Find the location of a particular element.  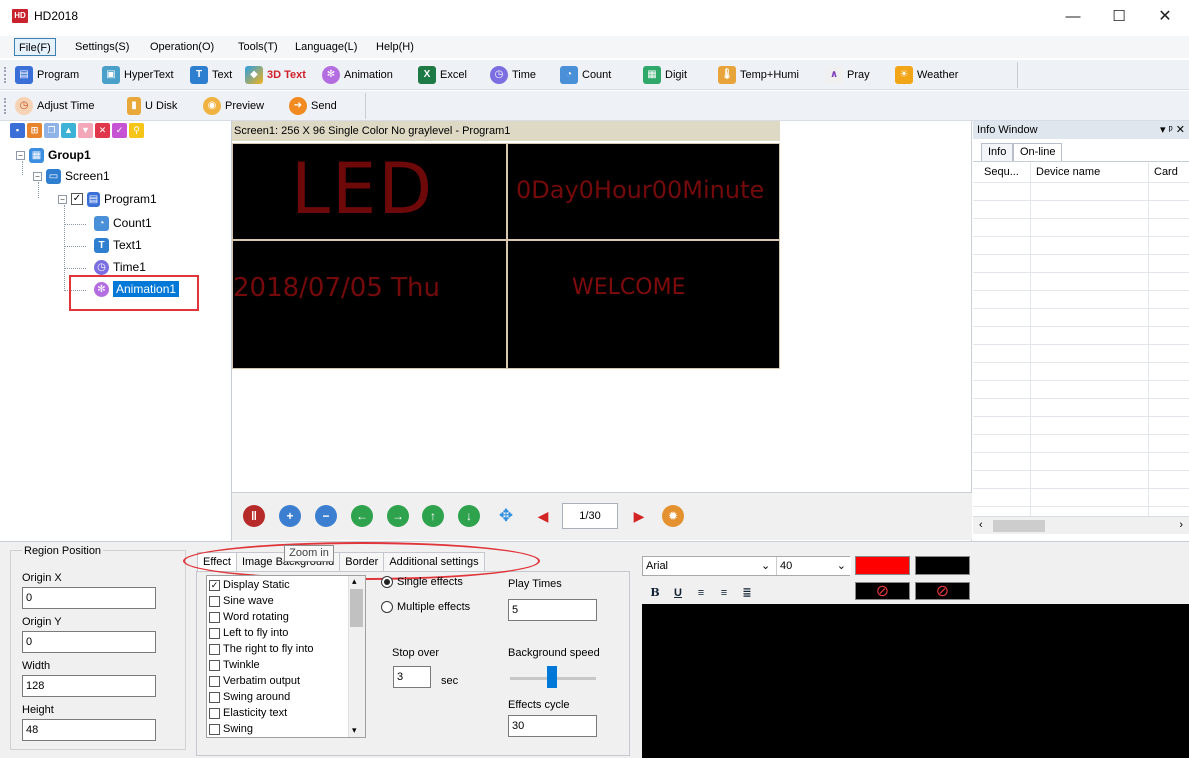

column-card: Card is located at coordinates (1166, 172).